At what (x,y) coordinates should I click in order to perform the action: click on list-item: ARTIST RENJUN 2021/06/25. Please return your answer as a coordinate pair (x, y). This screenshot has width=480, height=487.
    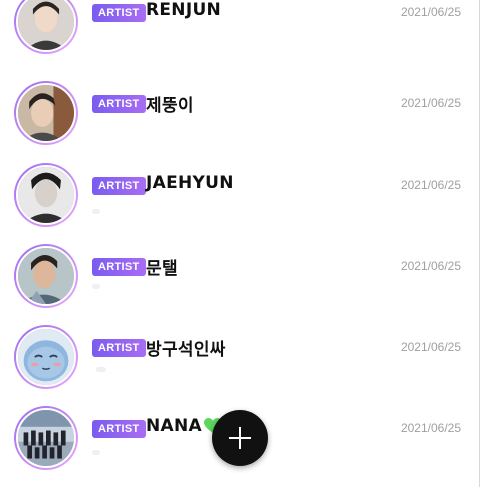
    Looking at the image, I should click on (237, 35).